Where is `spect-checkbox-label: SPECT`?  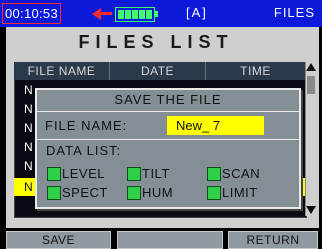
spect-checkbox-label: SPECT is located at coordinates (85, 192).